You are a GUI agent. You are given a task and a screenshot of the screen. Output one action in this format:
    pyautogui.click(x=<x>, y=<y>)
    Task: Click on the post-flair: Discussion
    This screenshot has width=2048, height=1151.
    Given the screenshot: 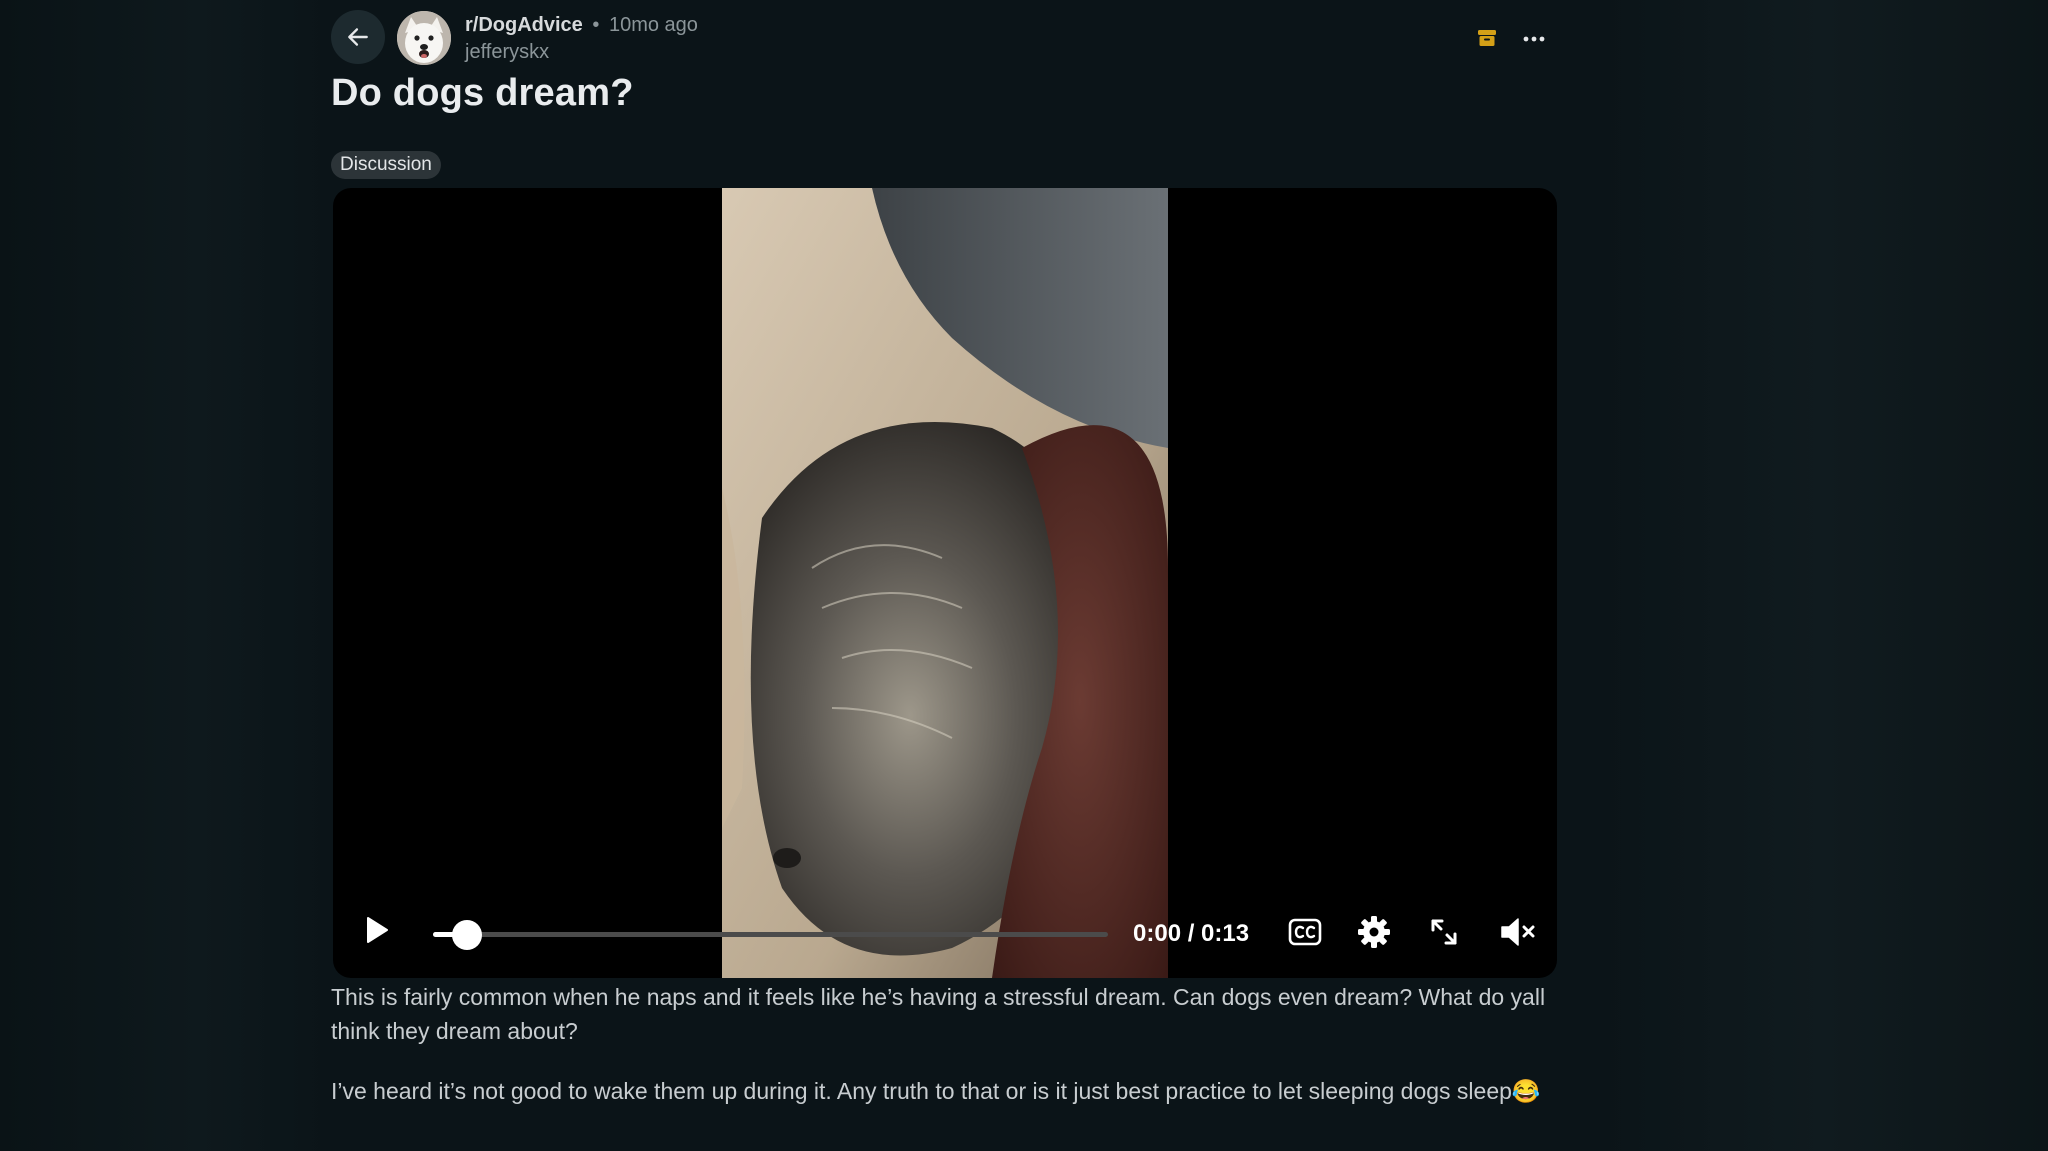 What is the action you would take?
    pyautogui.click(x=386, y=165)
    